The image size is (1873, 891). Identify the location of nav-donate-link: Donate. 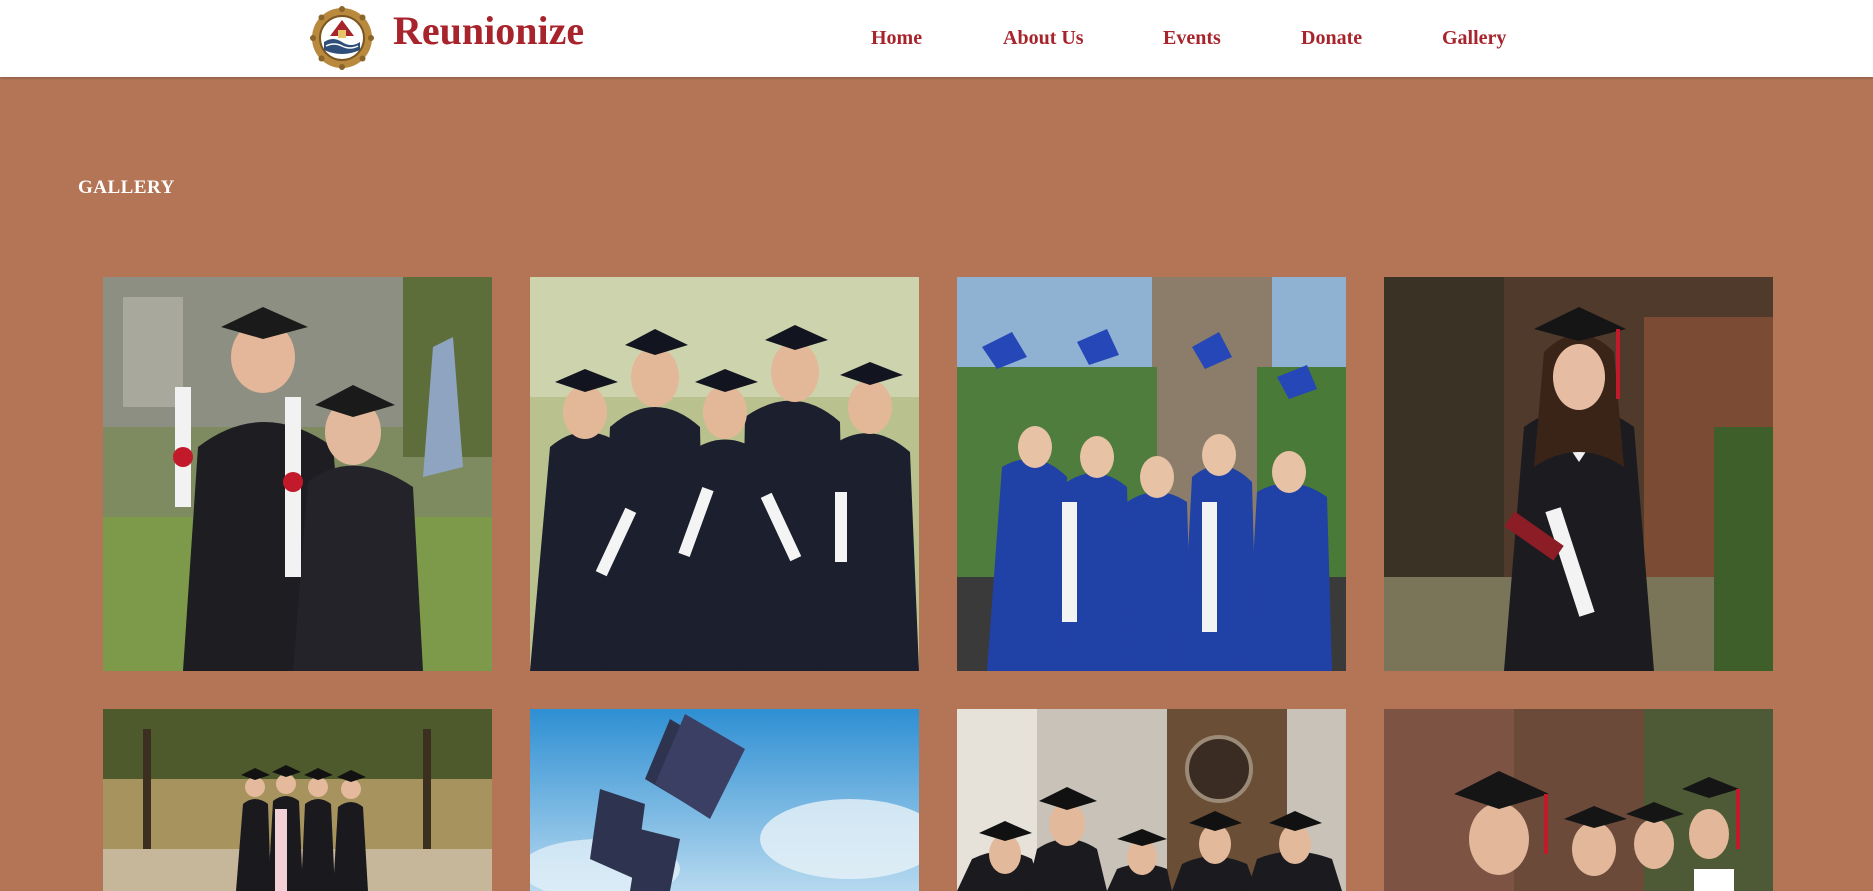
(1331, 38).